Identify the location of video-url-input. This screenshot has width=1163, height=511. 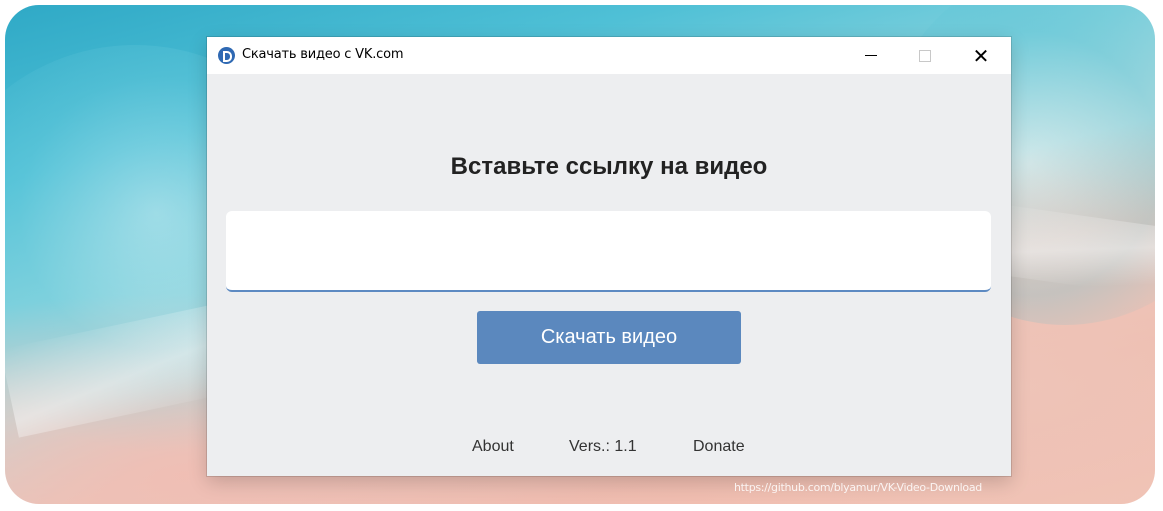
(608, 251).